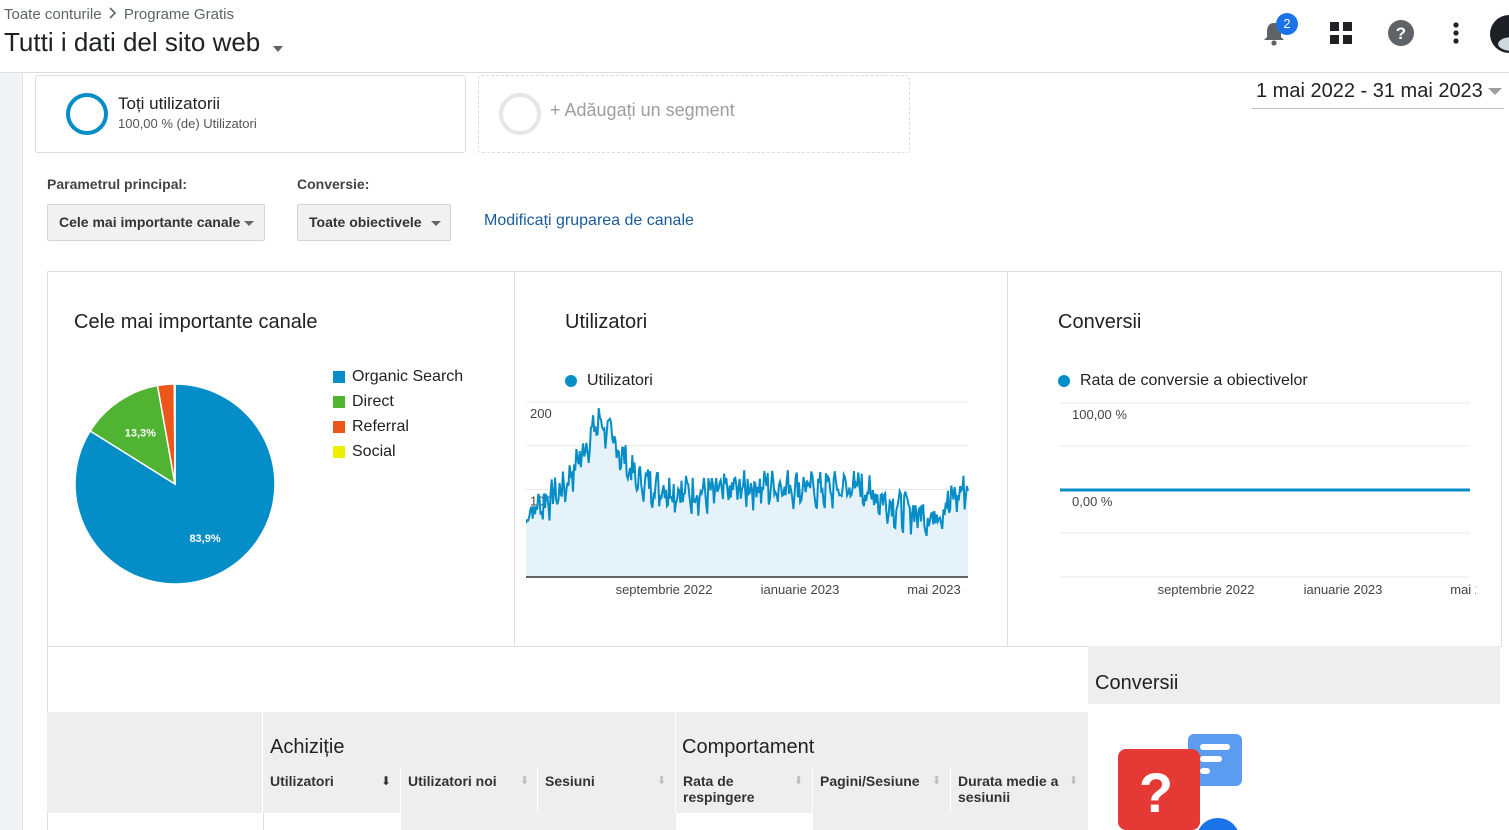  I want to click on group-behavior: Comportament, so click(748, 747).